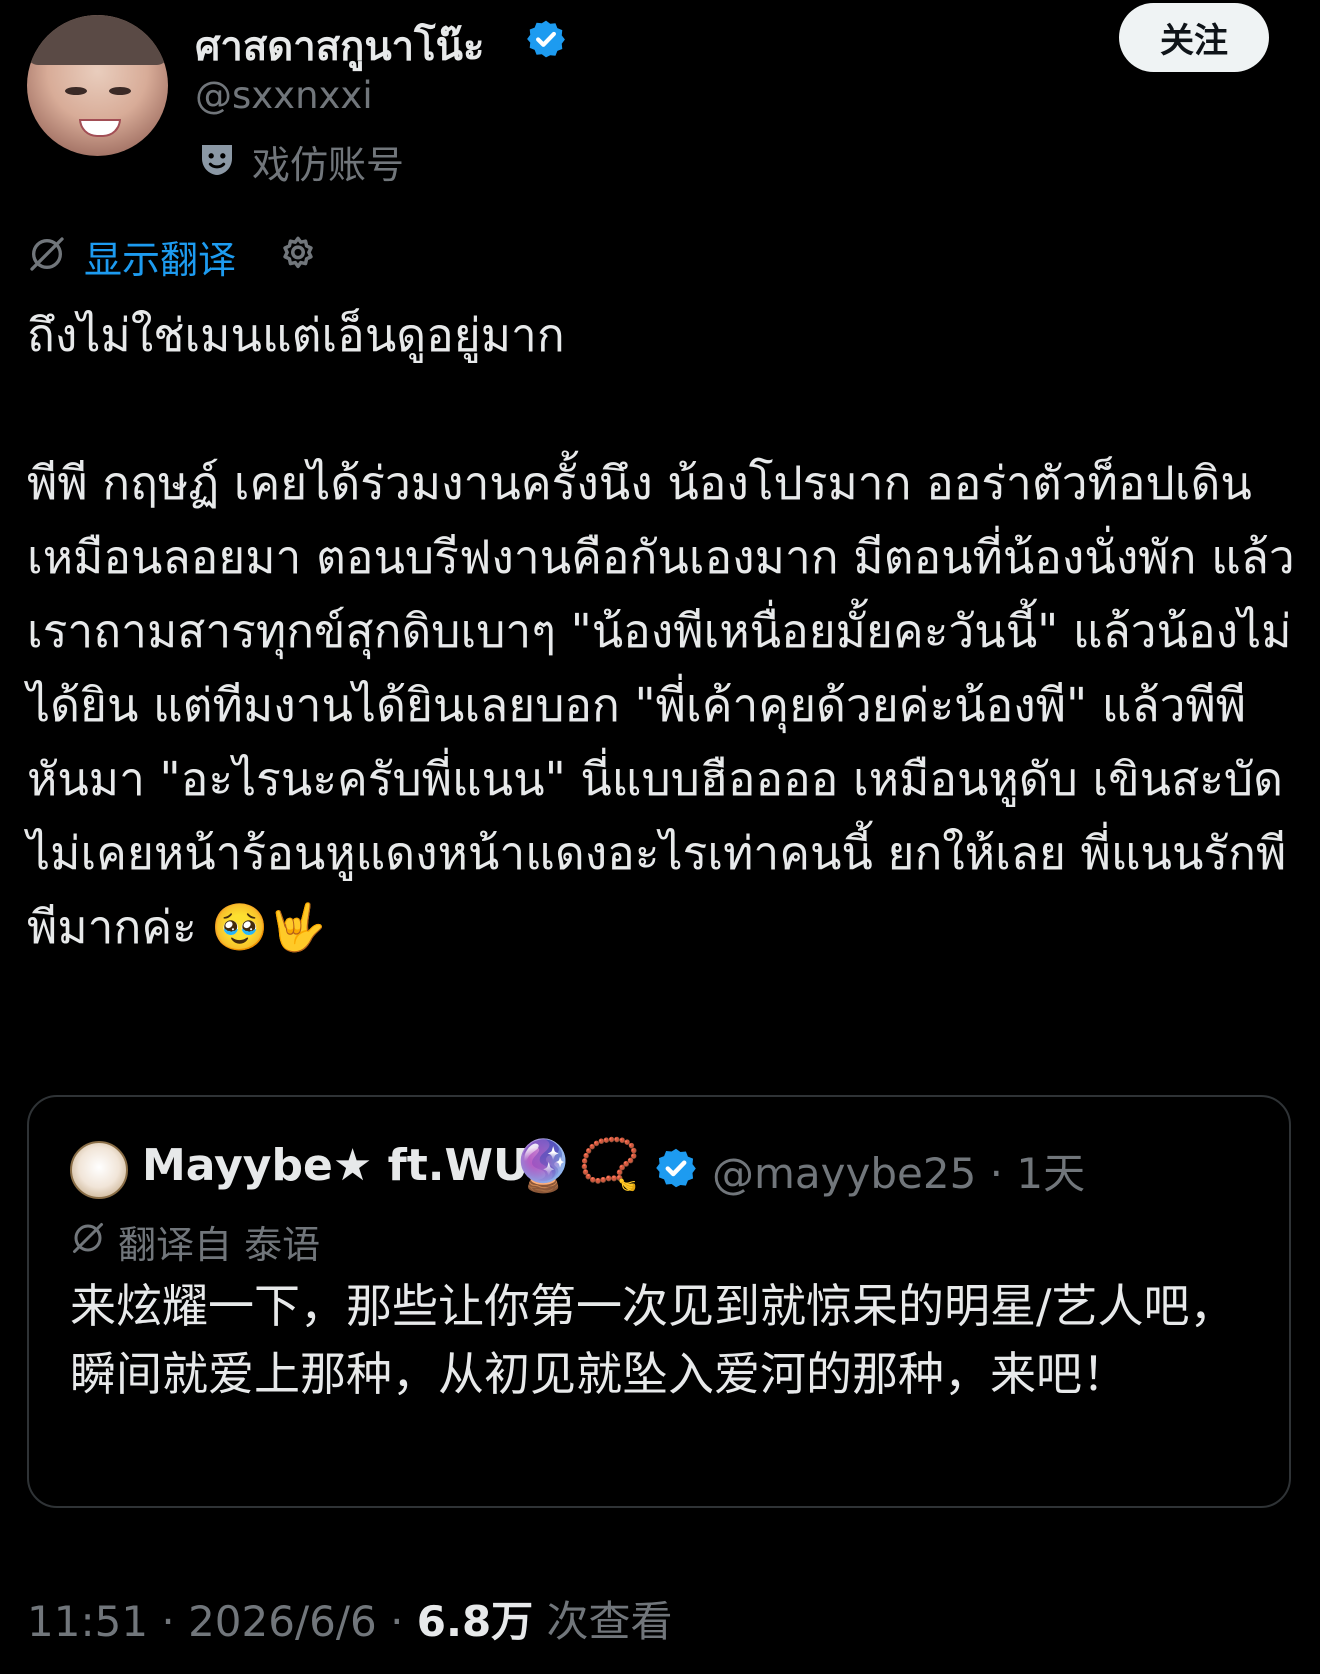 This screenshot has height=1674, width=1320. I want to click on views-label: 次查看, so click(603, 1621).